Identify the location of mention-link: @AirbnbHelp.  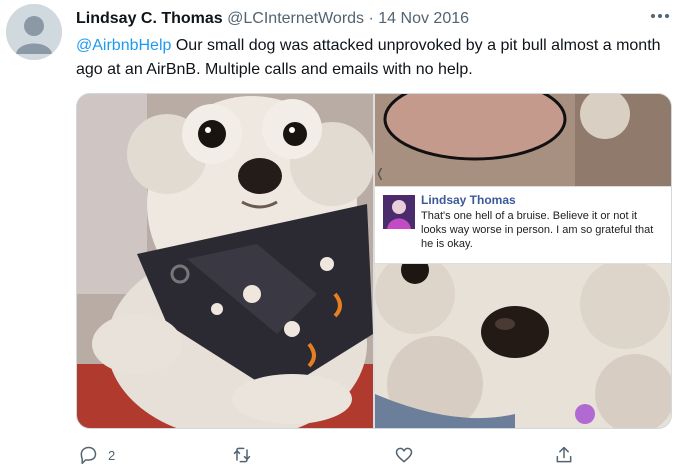
(123, 45).